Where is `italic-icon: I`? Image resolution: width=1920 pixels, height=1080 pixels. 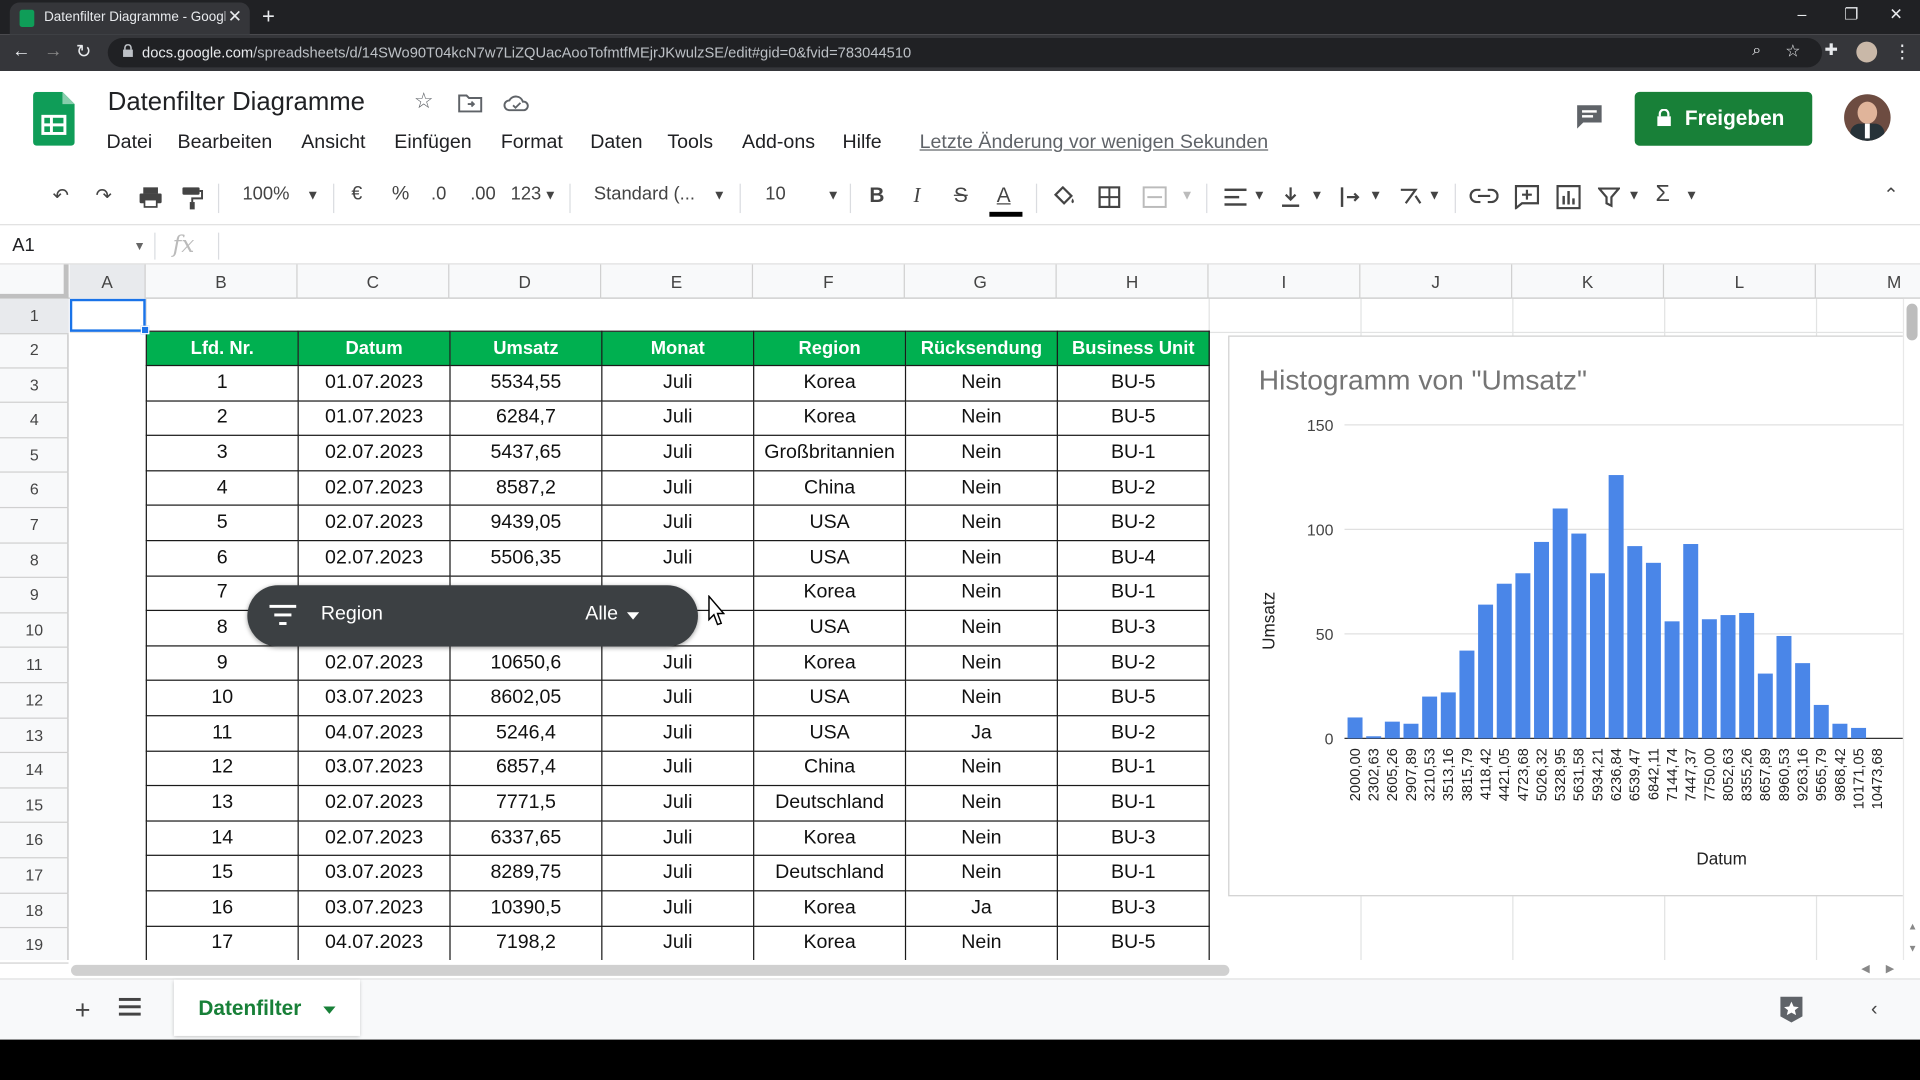 italic-icon: I is located at coordinates (916, 196).